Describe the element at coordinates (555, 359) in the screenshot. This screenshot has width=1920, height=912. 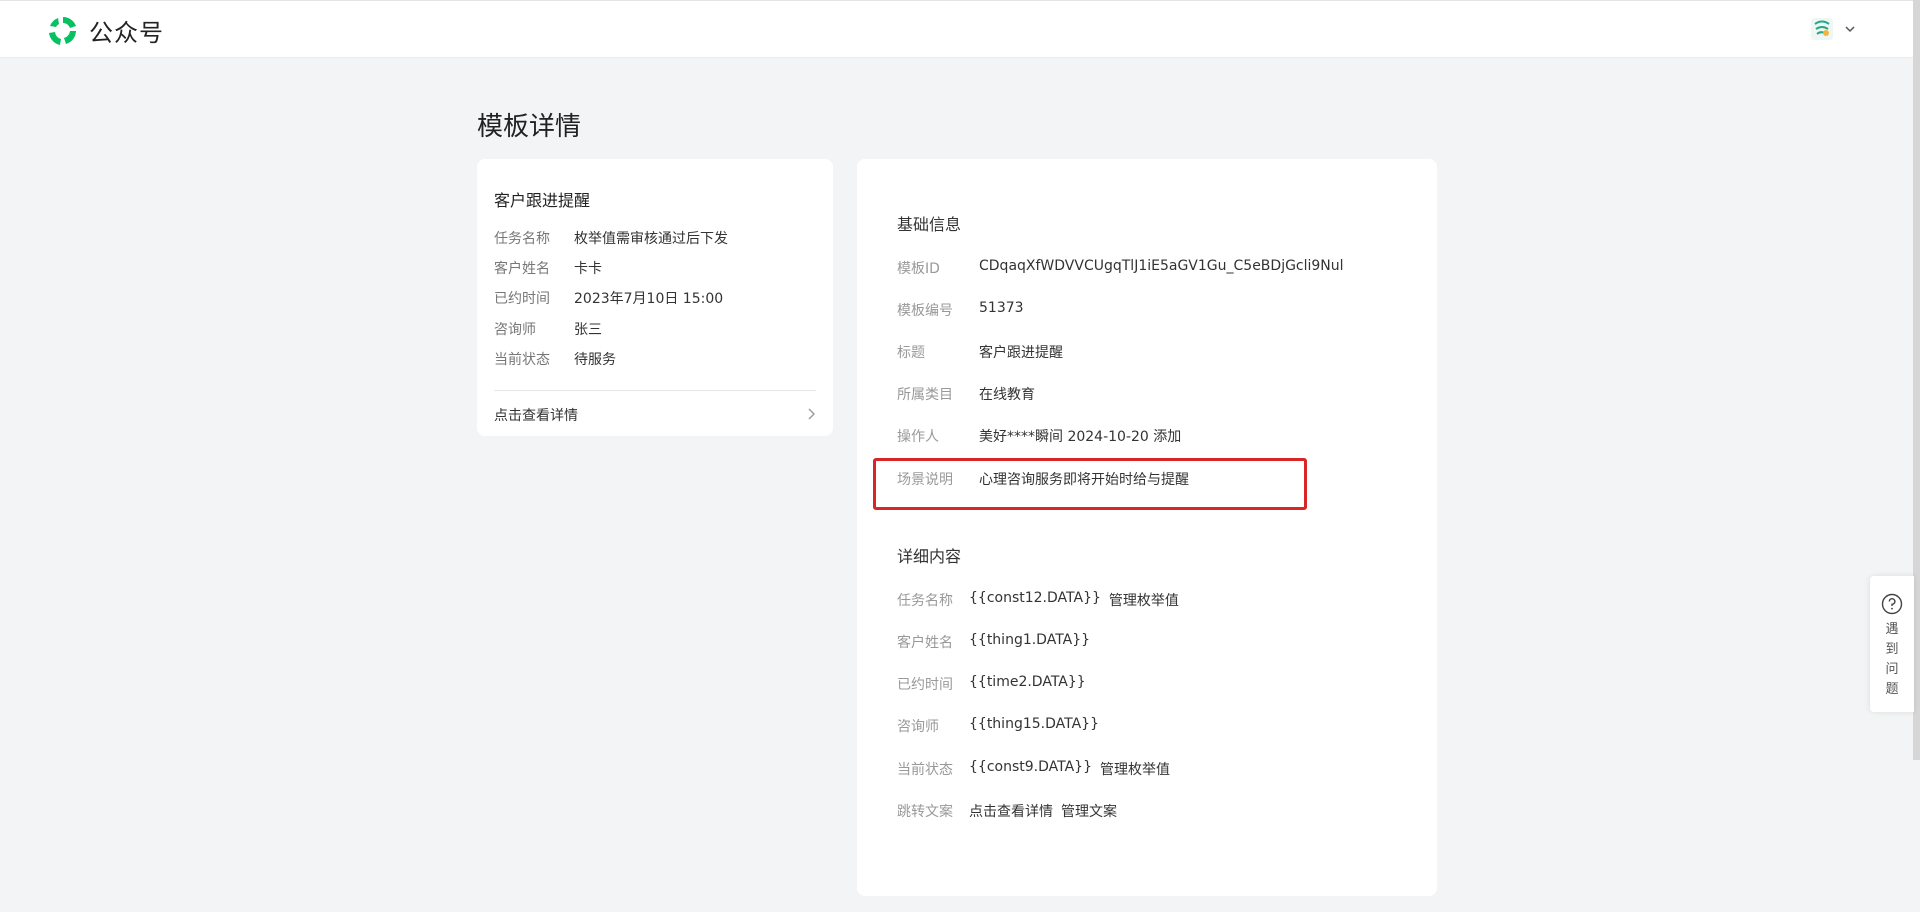
I see `preview-field-status: 当前状态 待服务` at that location.